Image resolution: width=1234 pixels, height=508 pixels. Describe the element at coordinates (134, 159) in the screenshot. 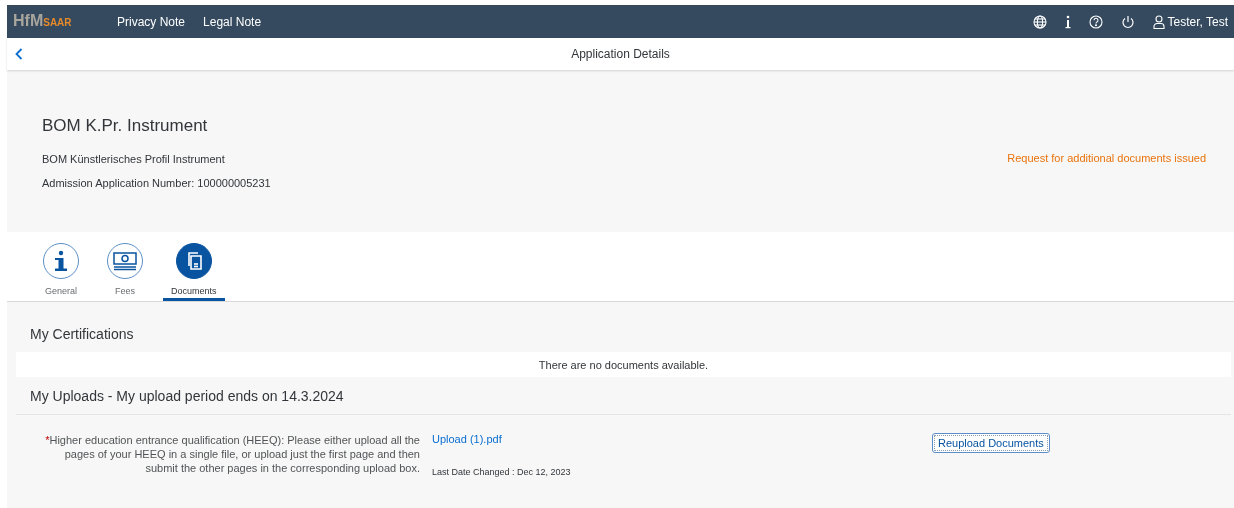

I see `object-subtitle: BOM Künstlerisches Profil Instrument` at that location.